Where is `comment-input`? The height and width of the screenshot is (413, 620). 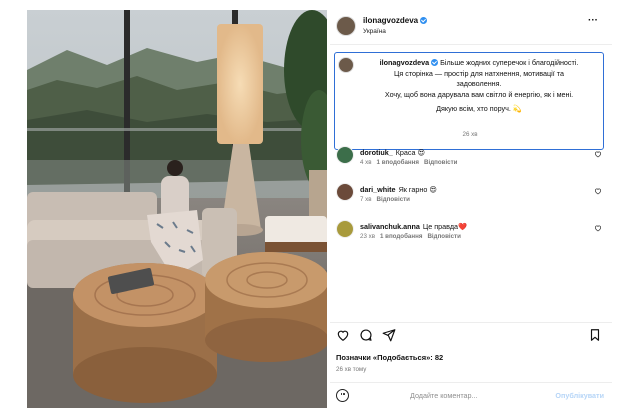
comment-input is located at coordinates (470, 395).